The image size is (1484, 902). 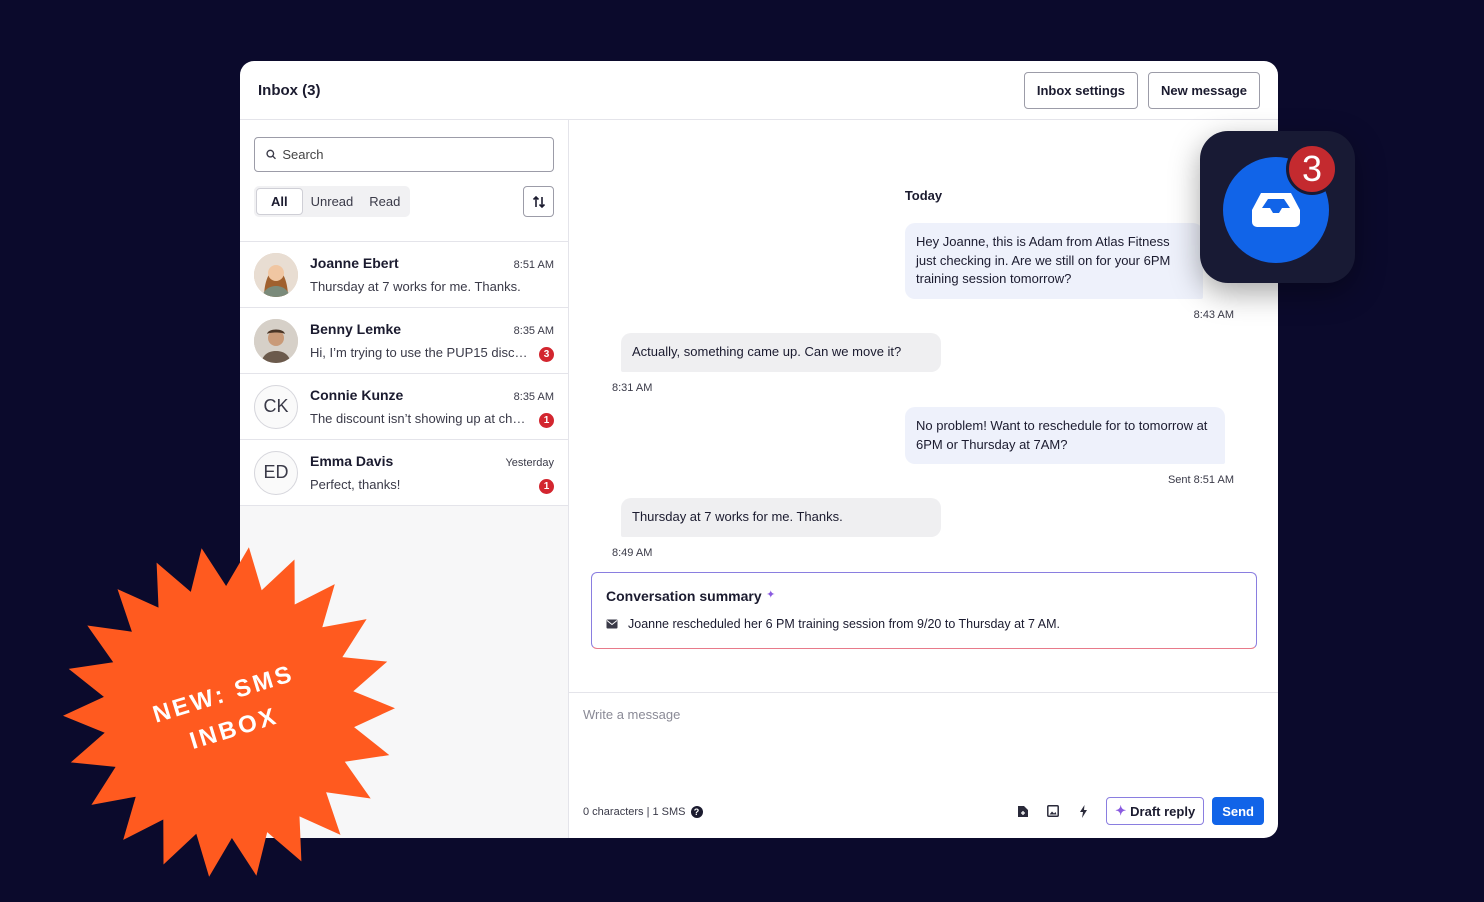 I want to click on sort-arrows-icon, so click(x=538, y=201).